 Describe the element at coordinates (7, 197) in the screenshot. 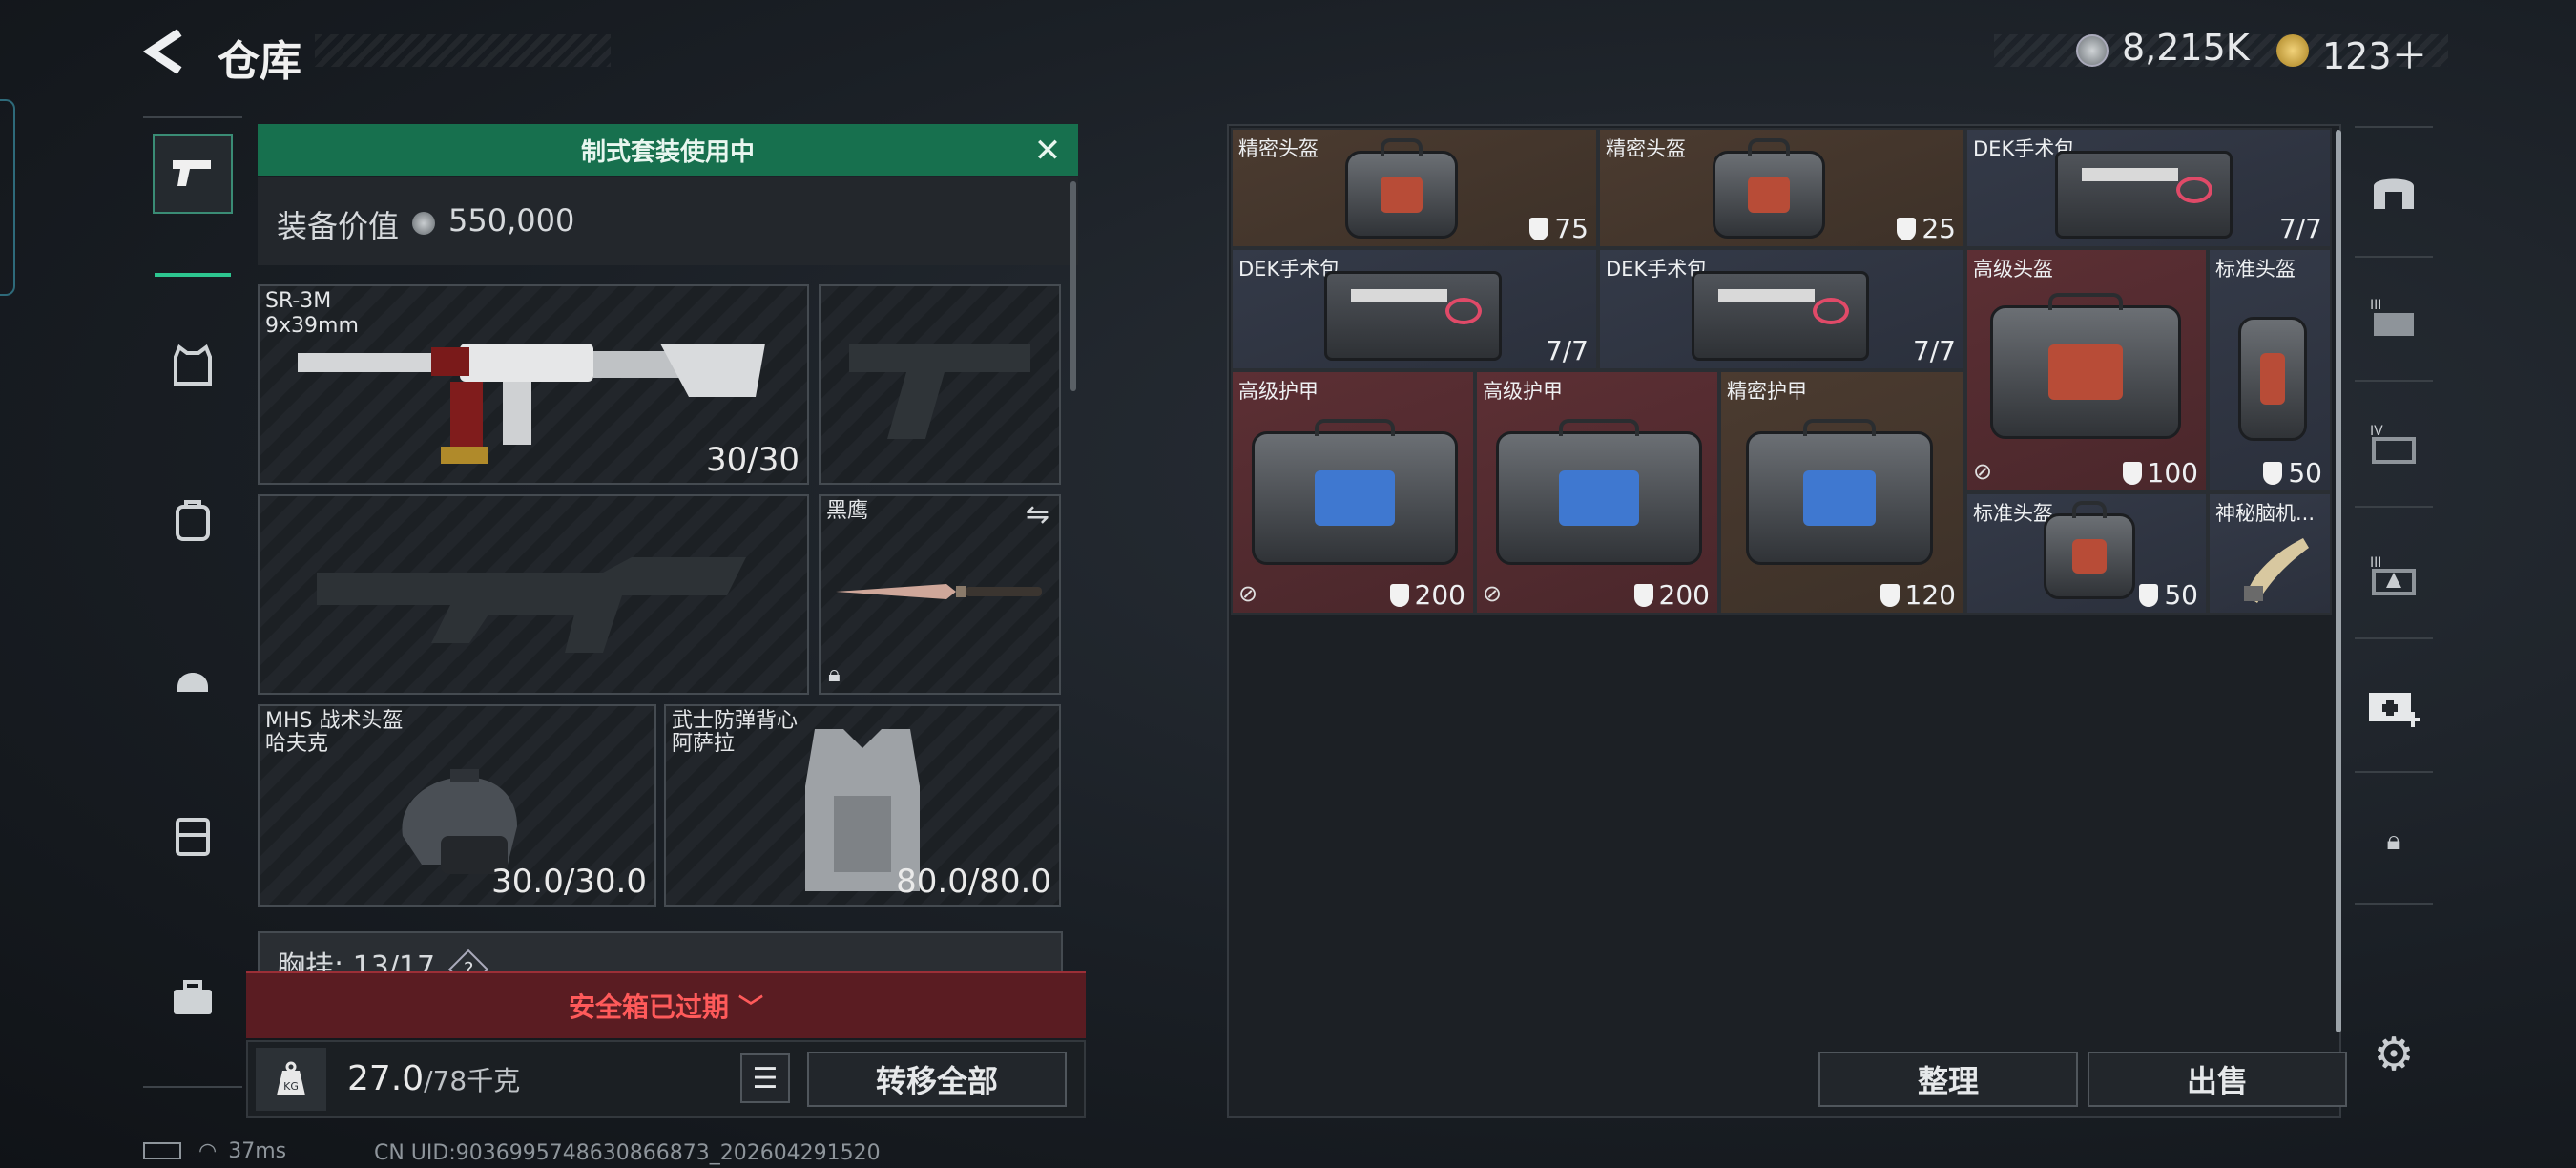

I see `side-edge-tab` at that location.